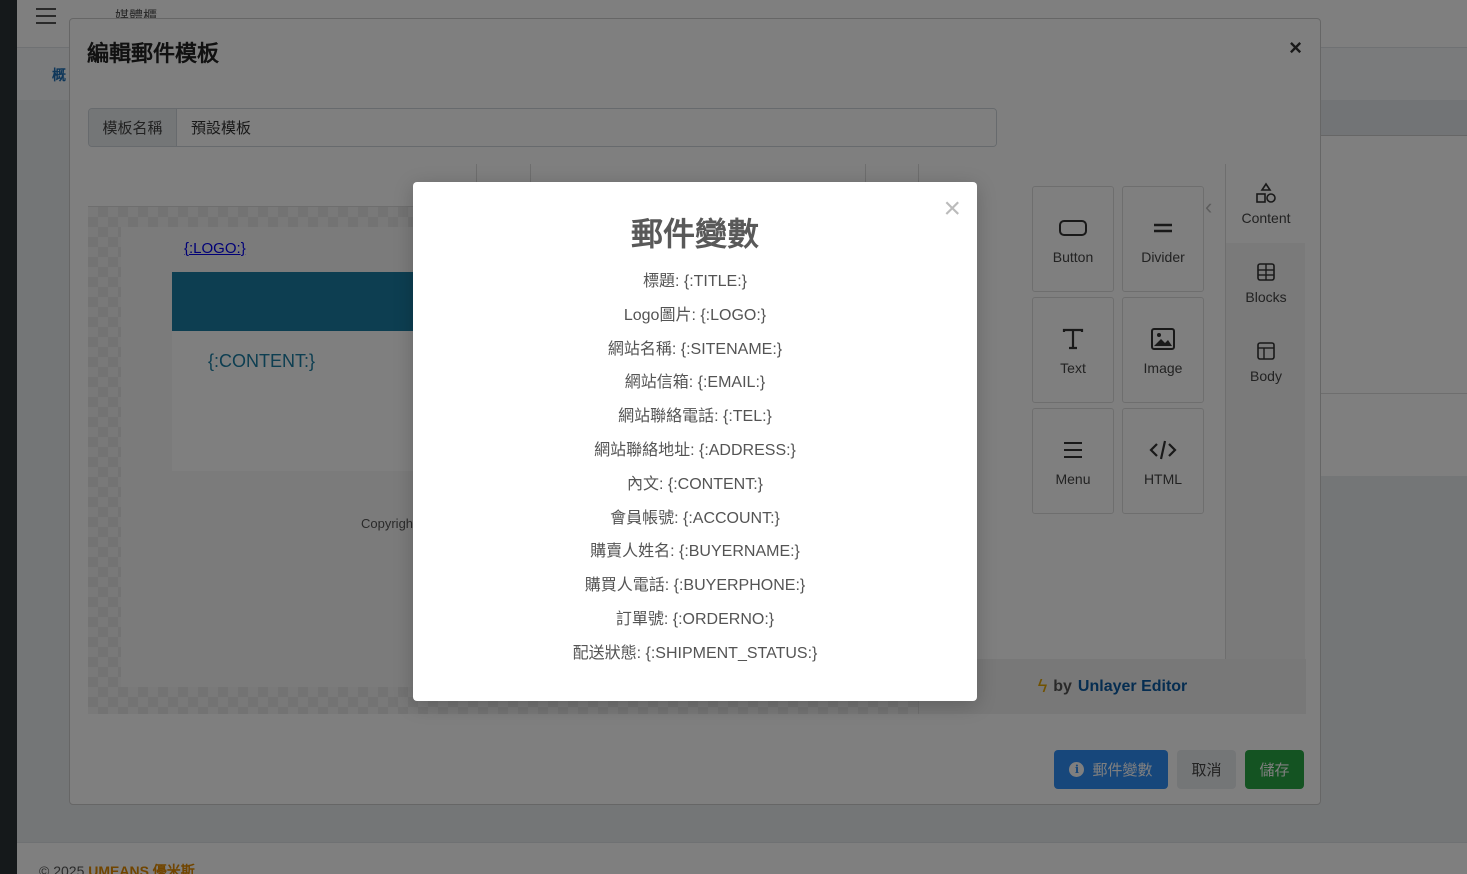 The image size is (1467, 874). Describe the element at coordinates (695, 315) in the screenshot. I see `list-item: Logo圖片: {:LOGO:}` at that location.